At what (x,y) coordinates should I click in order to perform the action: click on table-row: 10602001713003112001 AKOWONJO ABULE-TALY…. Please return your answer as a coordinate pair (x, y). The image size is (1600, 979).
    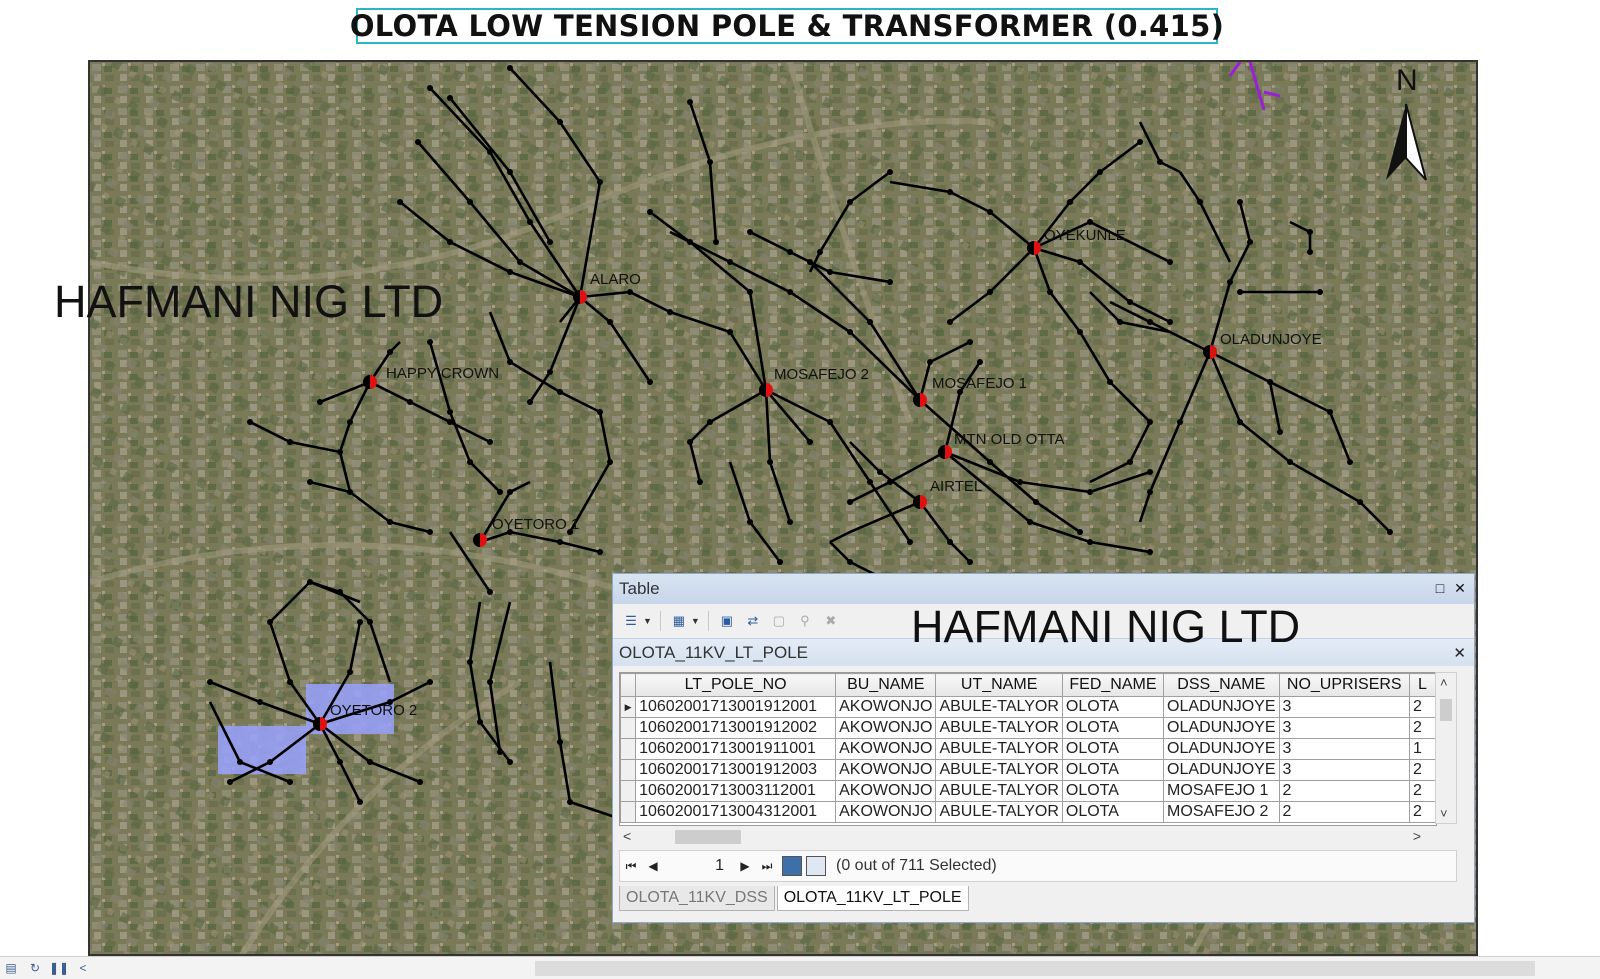
    Looking at the image, I should click on (1028, 791).